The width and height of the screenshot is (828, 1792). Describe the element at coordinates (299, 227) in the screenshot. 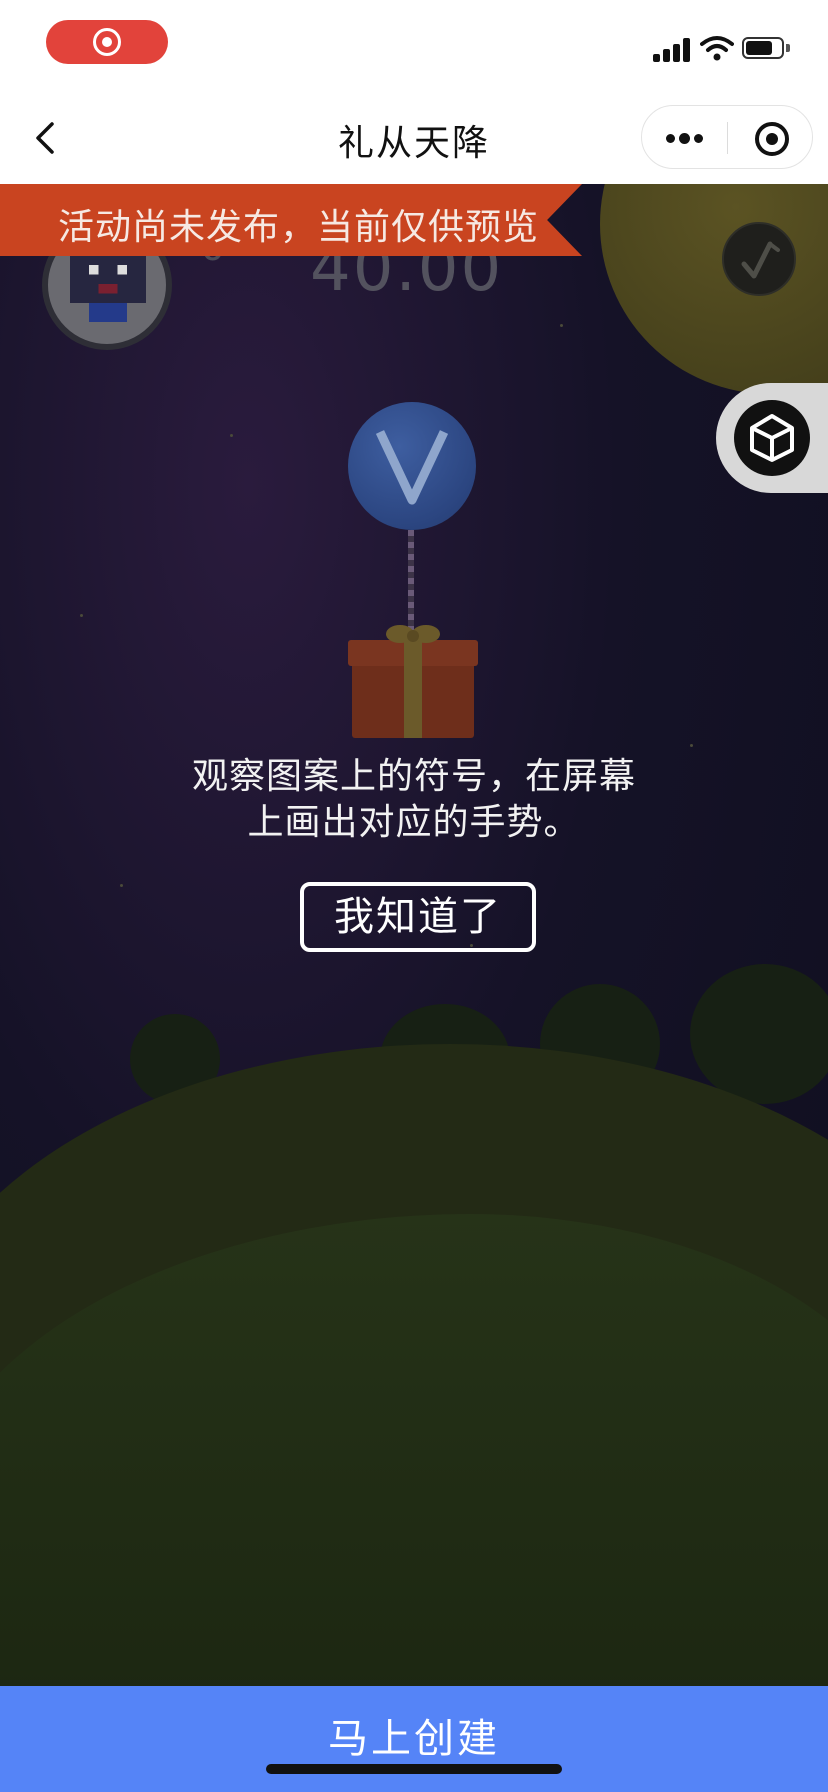

I see `preview-banner-text: 活动尚未发布，当前仅供预览` at that location.